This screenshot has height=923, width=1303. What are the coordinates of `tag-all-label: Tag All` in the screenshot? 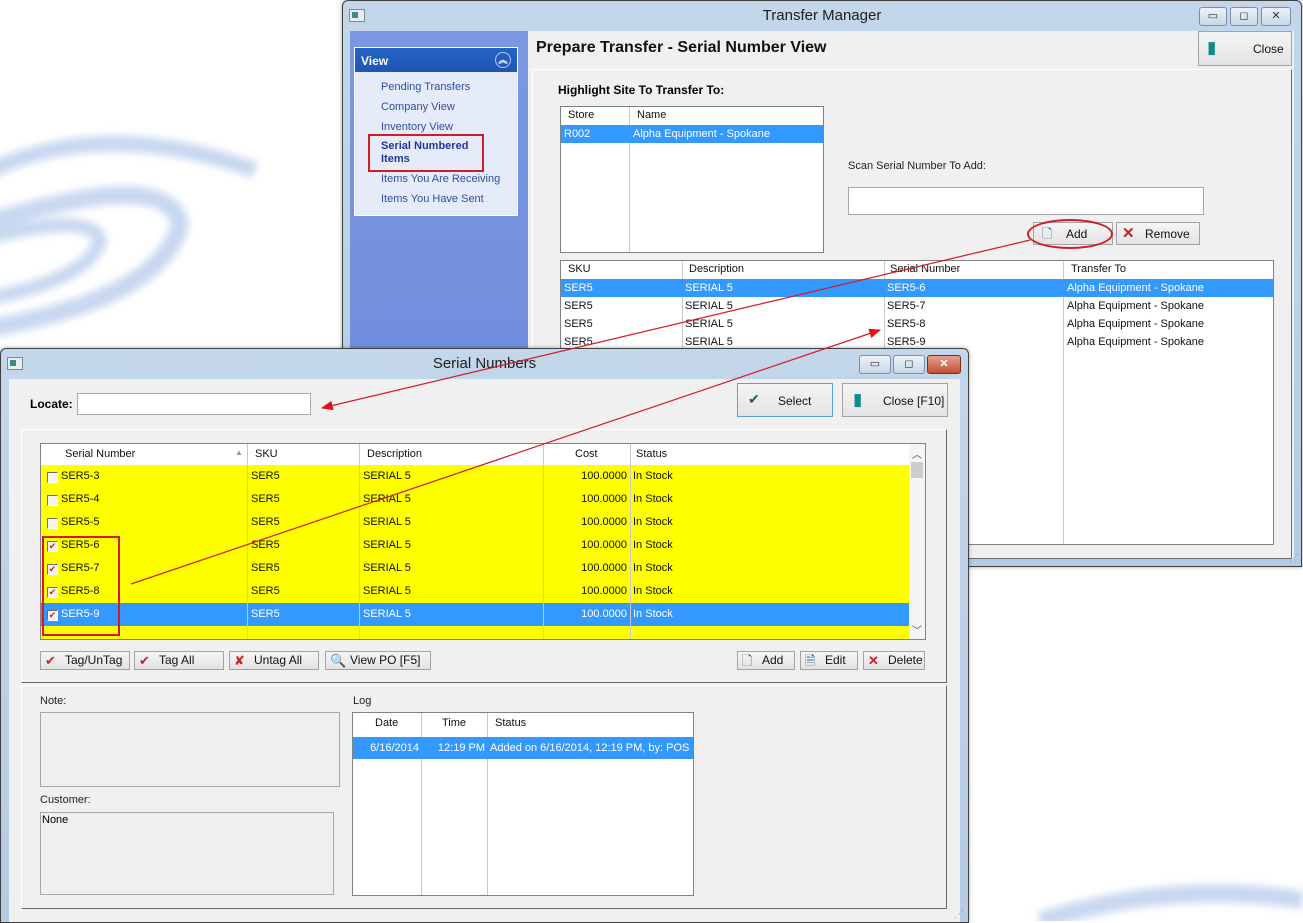 It's located at (177, 660).